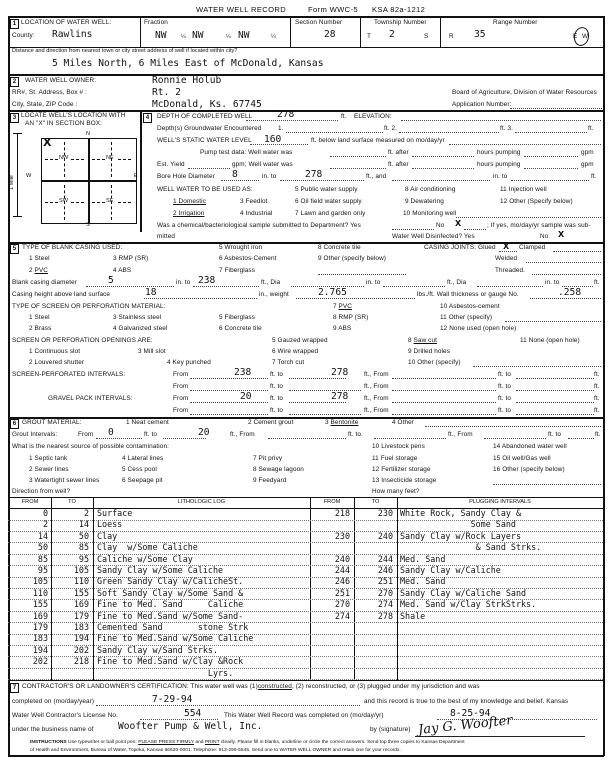 This screenshot has width=612, height=770. I want to click on grout-type-4: 4 Other, so click(403, 422).